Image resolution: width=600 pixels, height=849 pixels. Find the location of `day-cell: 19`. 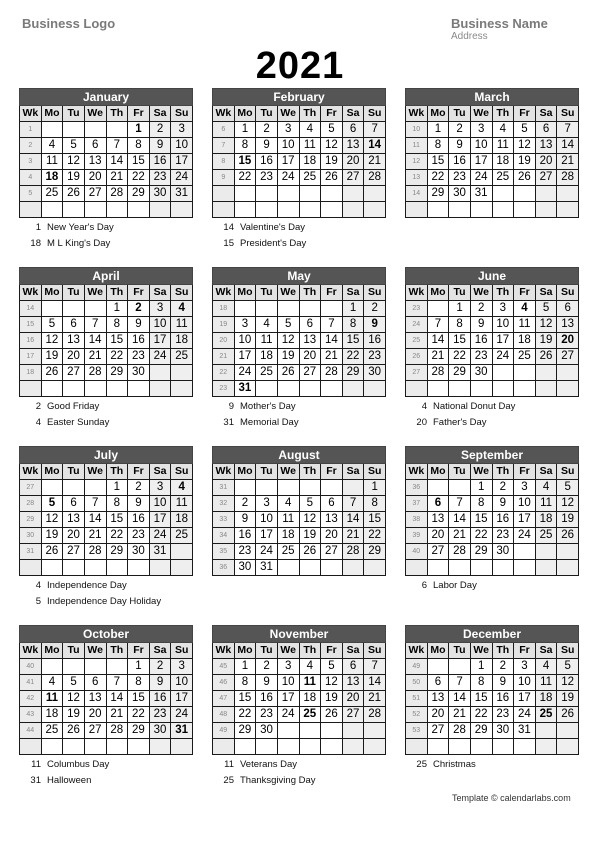

day-cell: 19 is located at coordinates (52, 356).